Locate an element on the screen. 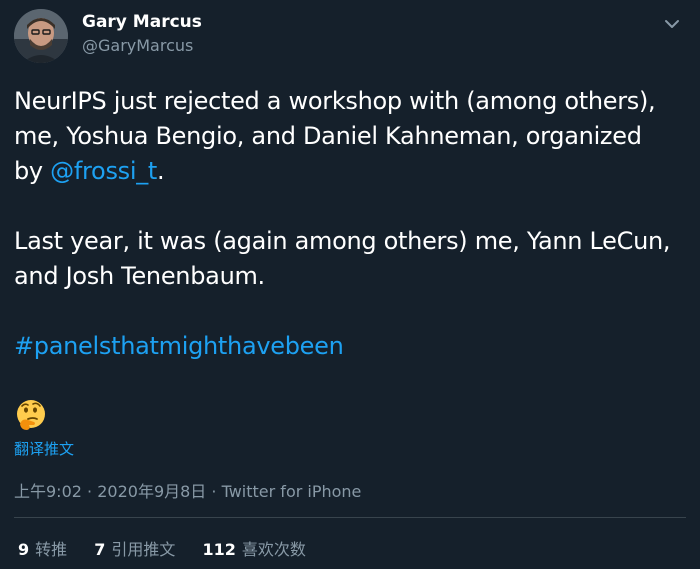  likes-label: 喜欢次数 is located at coordinates (273, 549).